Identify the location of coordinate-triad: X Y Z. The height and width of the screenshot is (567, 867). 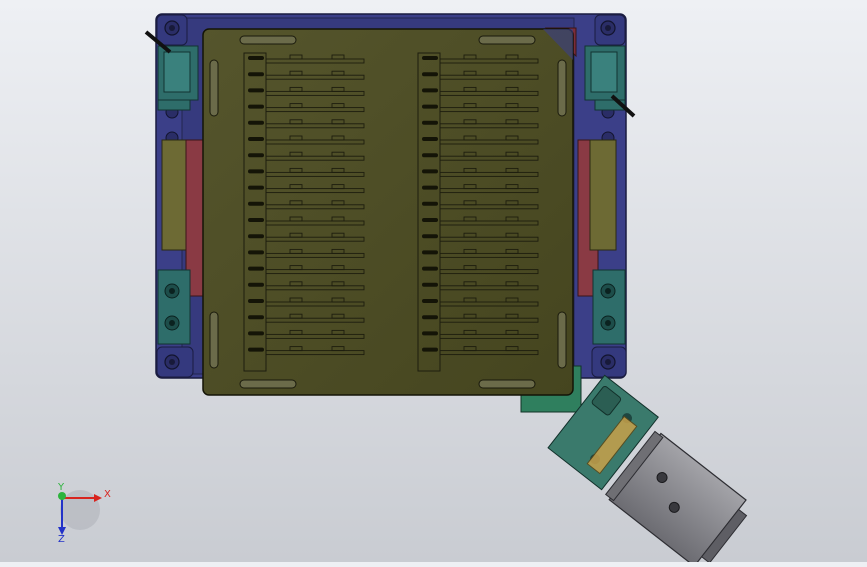
(84, 513).